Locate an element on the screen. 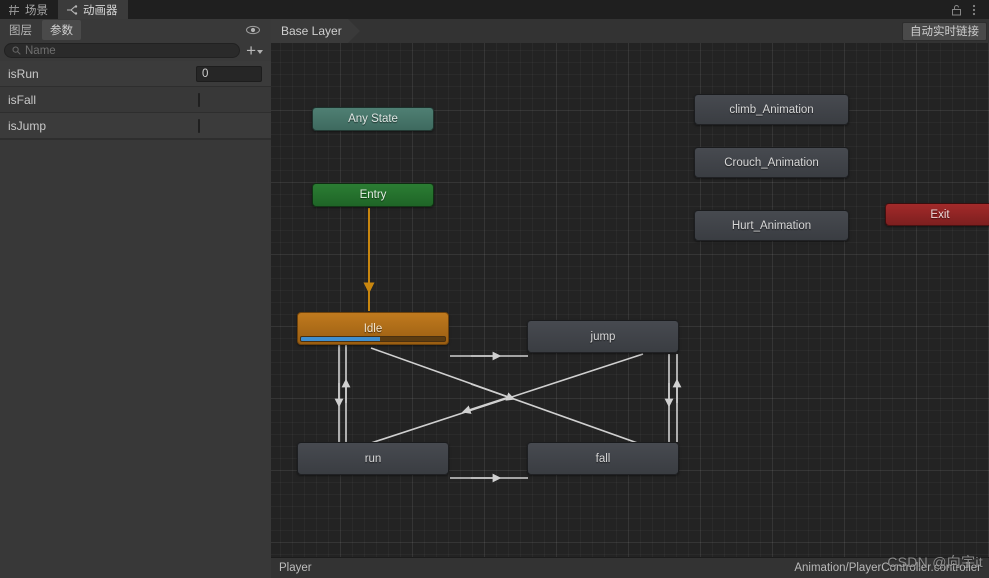  parameter-name: isJump is located at coordinates (27, 125).